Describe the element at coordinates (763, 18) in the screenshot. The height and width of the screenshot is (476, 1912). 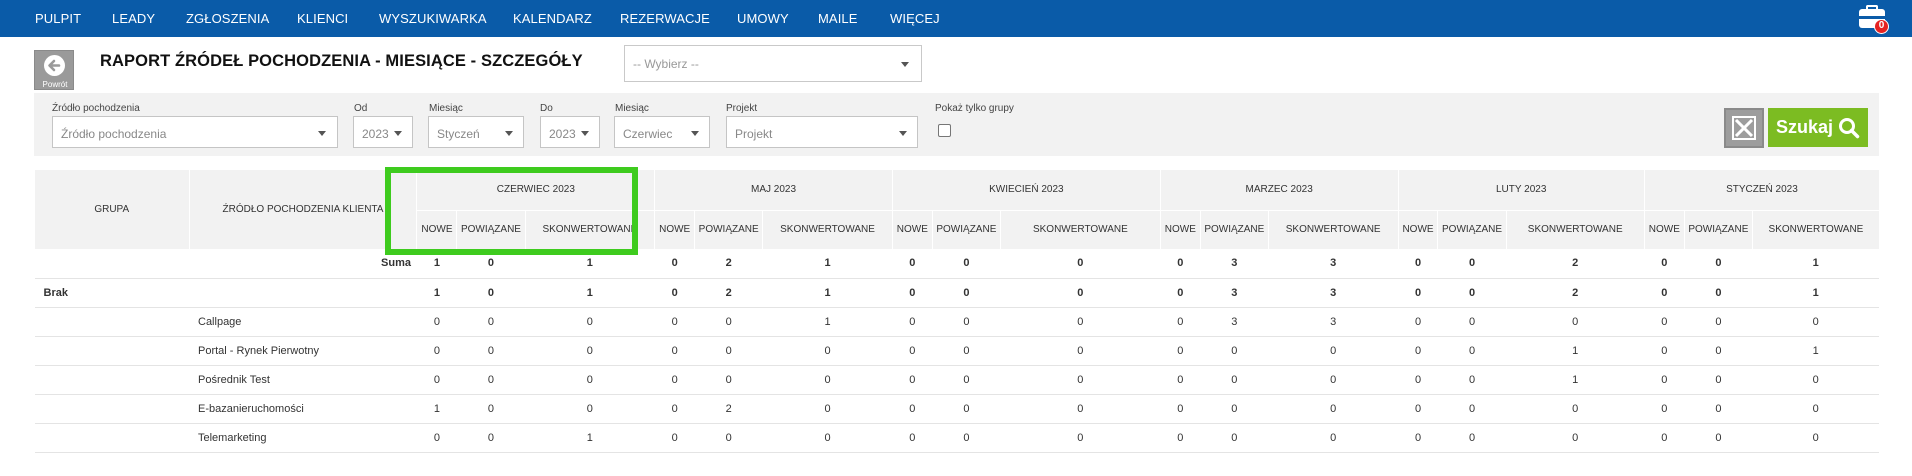
I see `nav-umowy: UMOWY` at that location.